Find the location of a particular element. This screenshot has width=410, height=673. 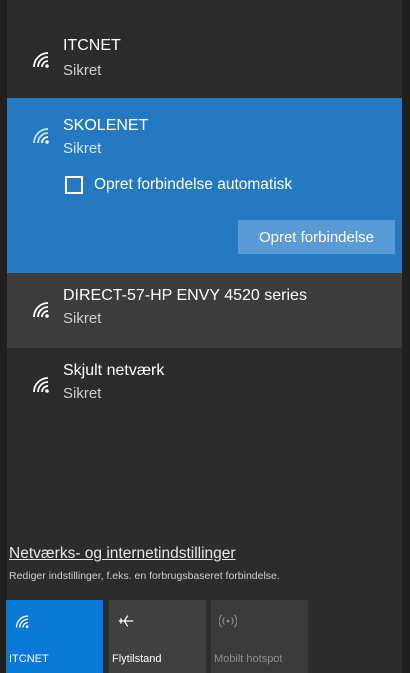

network-name: ITCNET is located at coordinates (92, 45).